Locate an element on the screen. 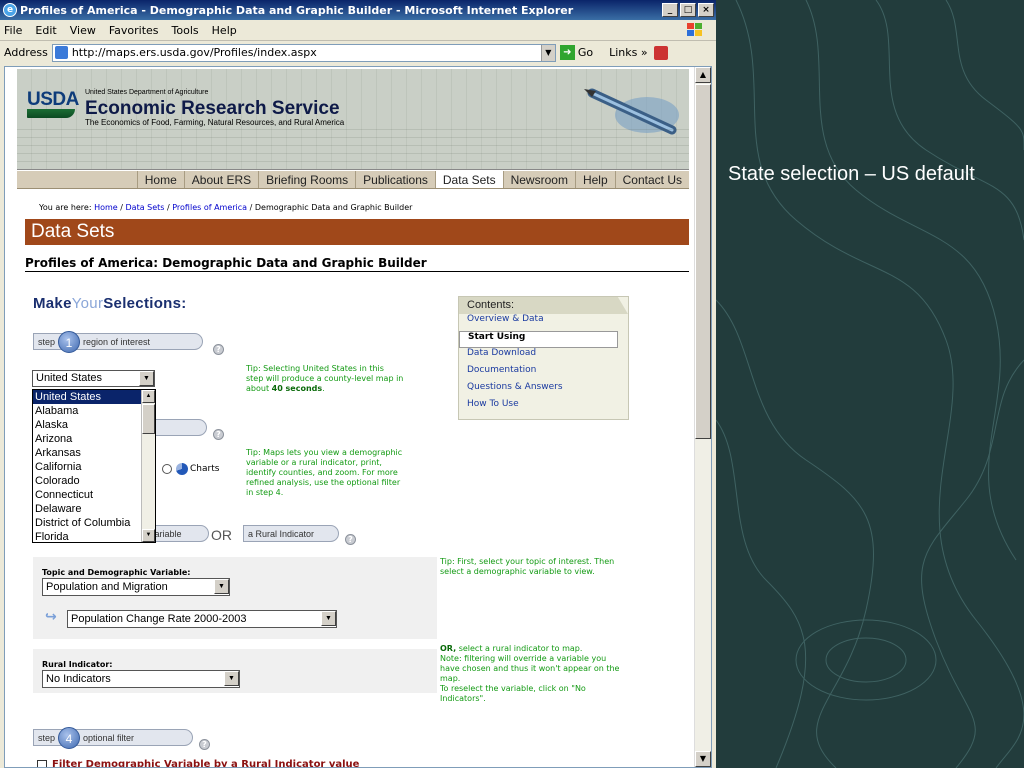  rural-indicator-select: No Indicators ▼ is located at coordinates (141, 679).